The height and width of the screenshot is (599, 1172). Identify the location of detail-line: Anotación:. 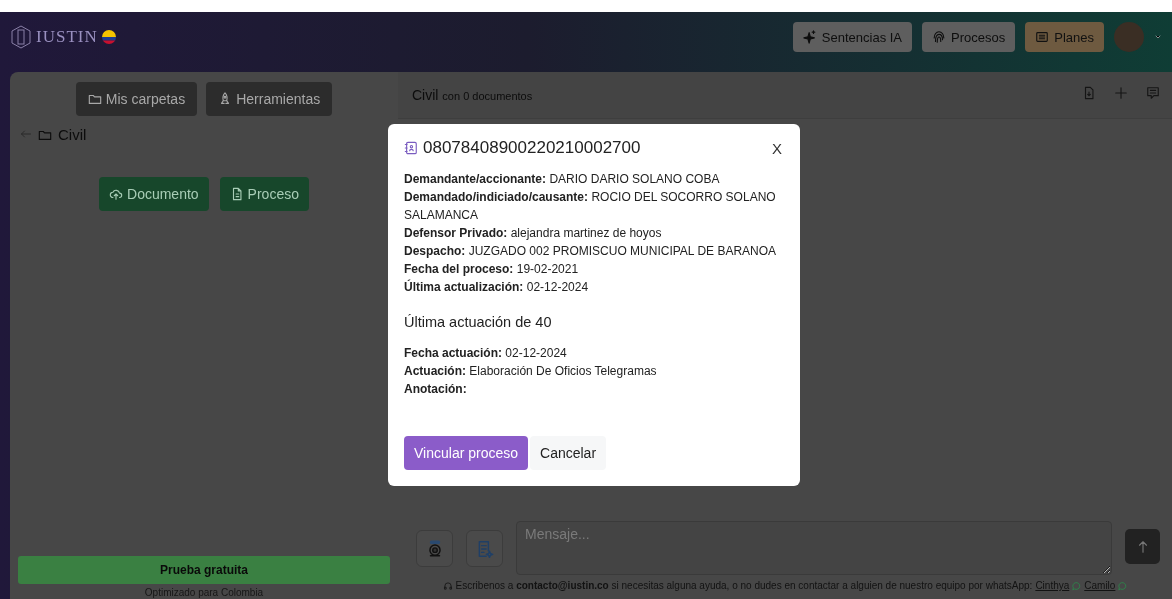
(436, 389).